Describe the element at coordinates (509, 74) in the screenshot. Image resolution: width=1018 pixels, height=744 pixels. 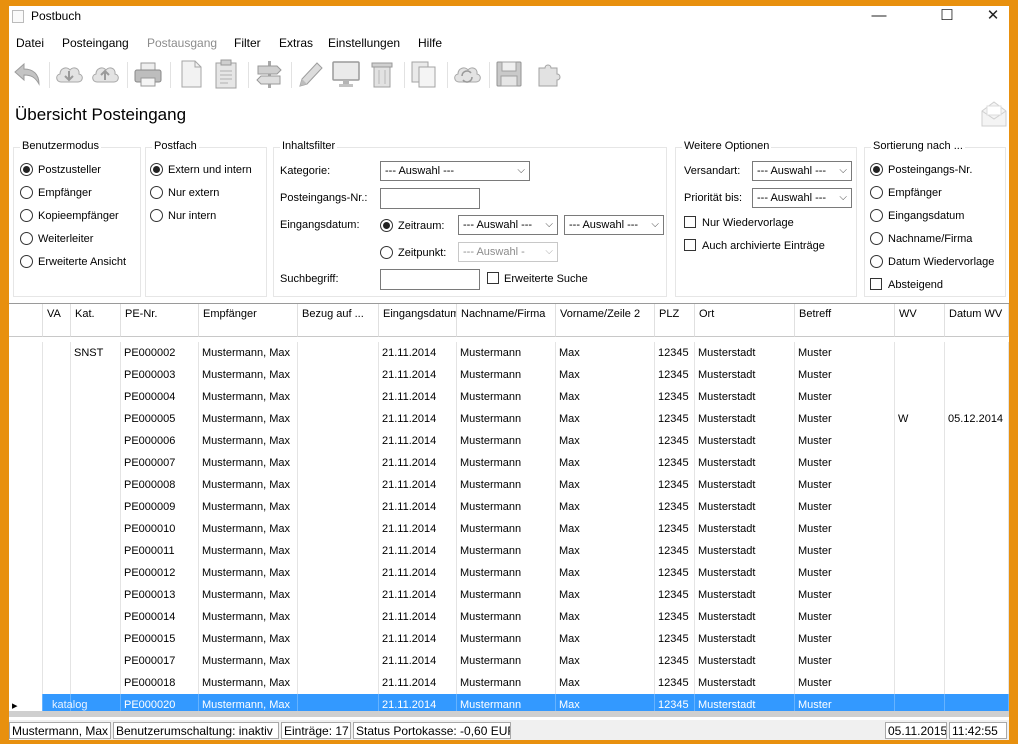
I see `save-icon` at that location.